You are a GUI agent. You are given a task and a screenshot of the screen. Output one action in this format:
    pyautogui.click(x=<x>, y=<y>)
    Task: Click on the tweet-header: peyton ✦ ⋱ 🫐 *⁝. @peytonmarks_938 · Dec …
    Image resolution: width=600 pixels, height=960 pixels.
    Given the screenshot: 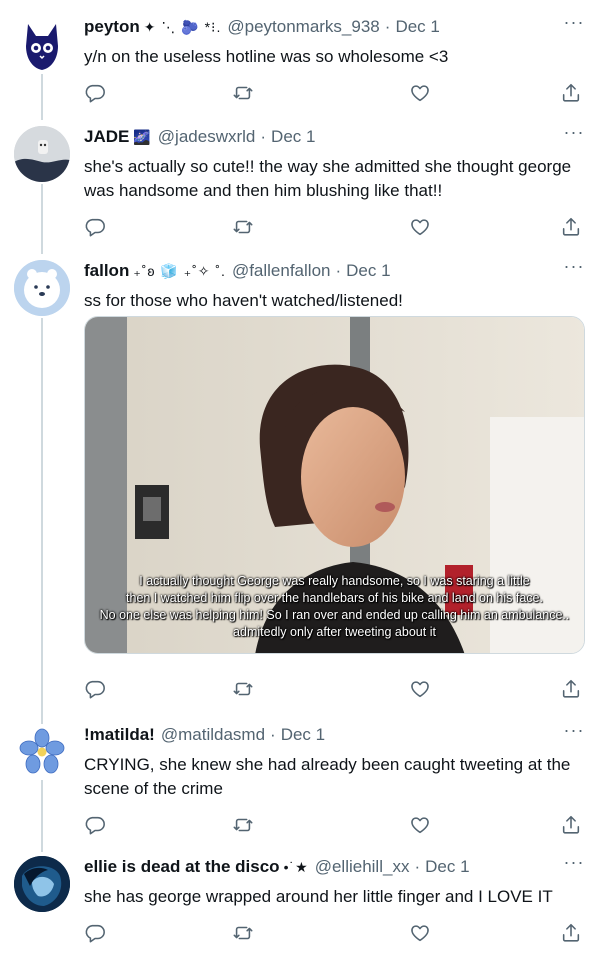 What is the action you would take?
    pyautogui.click(x=335, y=27)
    